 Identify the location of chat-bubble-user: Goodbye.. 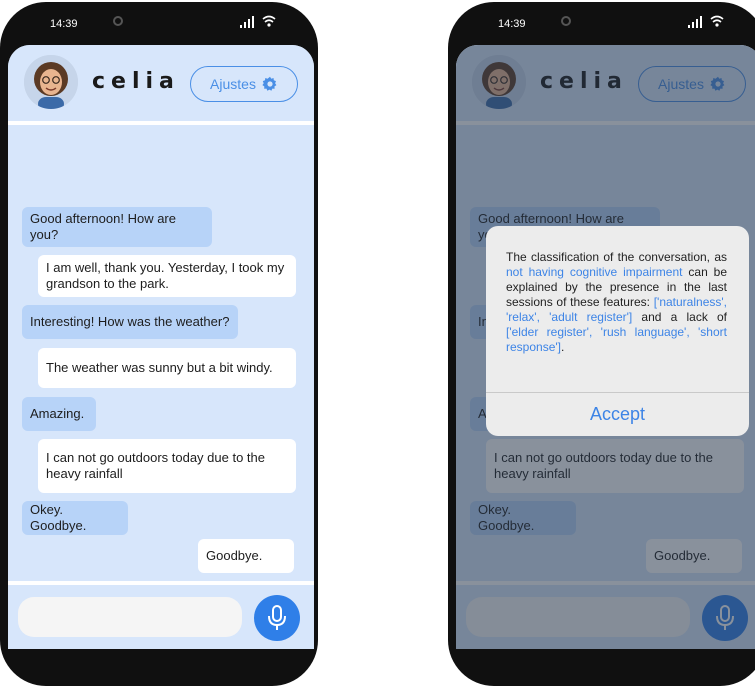
(246, 556).